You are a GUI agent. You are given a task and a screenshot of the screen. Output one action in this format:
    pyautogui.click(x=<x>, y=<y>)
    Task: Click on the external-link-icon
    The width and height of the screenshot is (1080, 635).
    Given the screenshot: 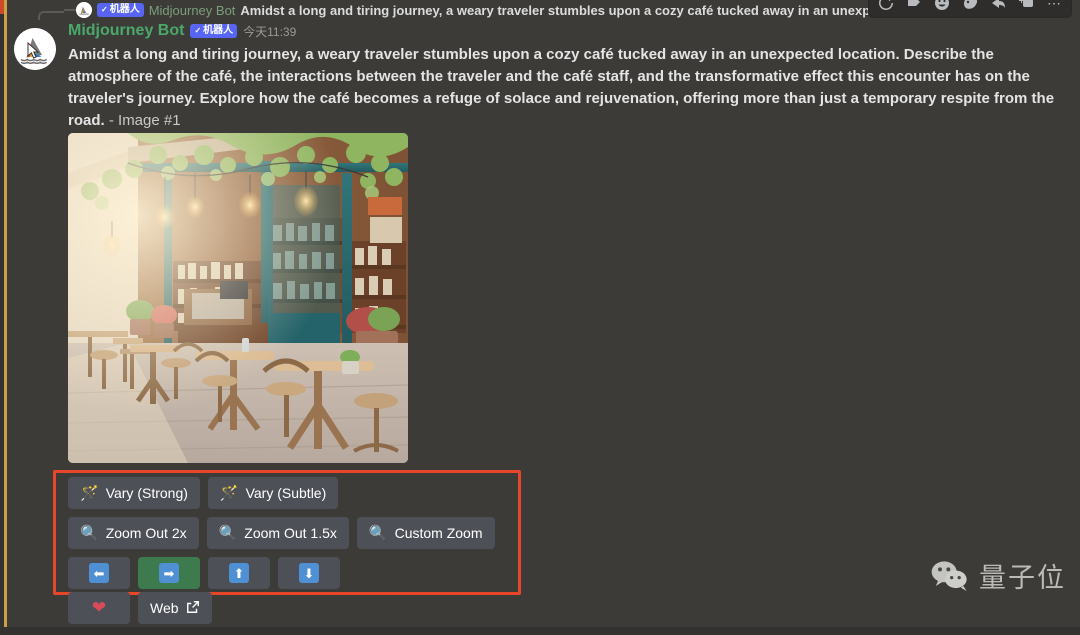 What is the action you would take?
    pyautogui.click(x=193, y=608)
    